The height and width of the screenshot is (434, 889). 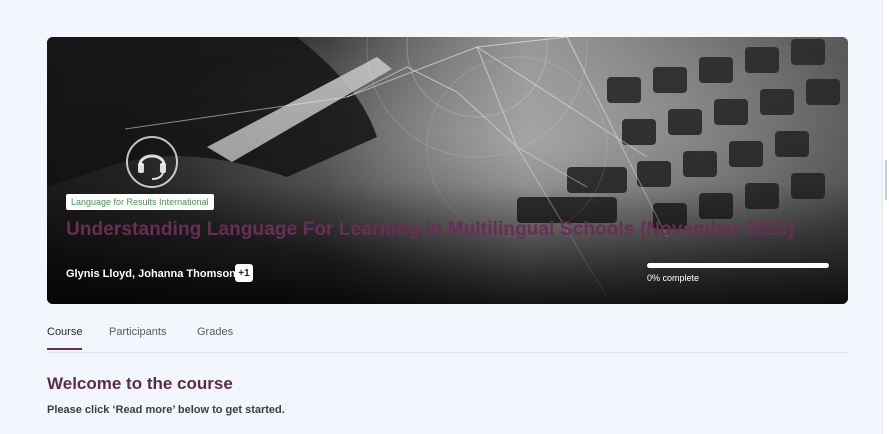 I want to click on course-authors: Glynis Lloyd, Johanna Thomson, so click(x=151, y=274).